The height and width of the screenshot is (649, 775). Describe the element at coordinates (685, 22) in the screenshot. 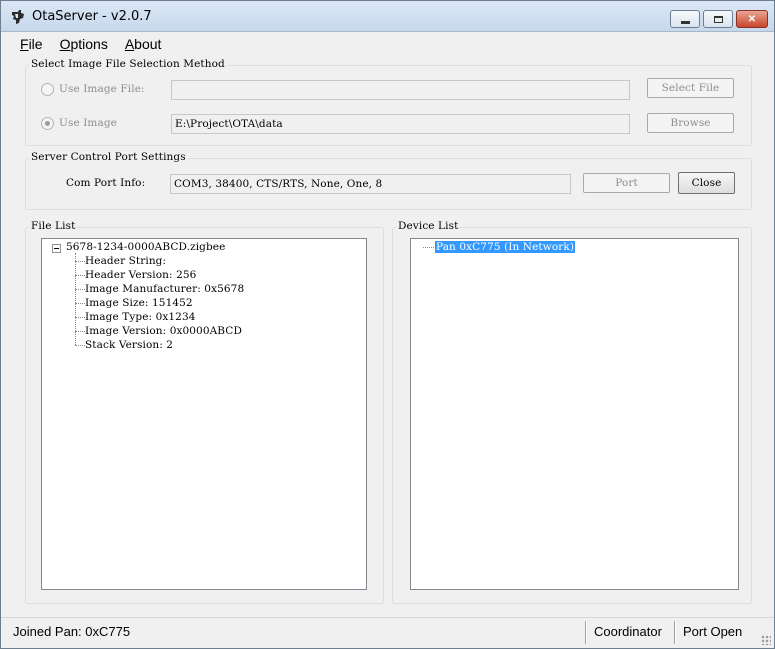

I see `minimize-icon` at that location.